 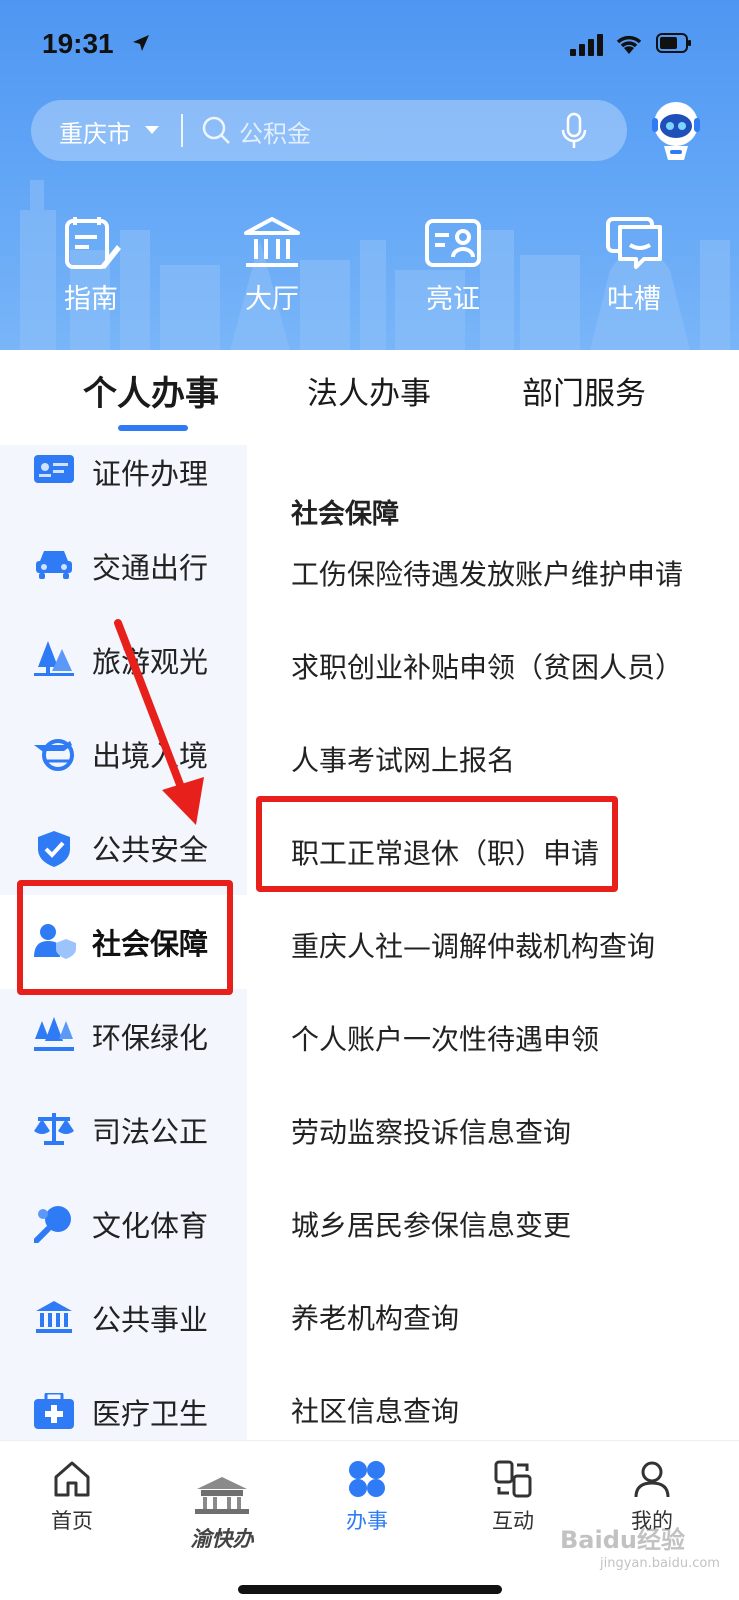 What do you see at coordinates (574, 131) in the screenshot?
I see `microphone-icon` at bounding box center [574, 131].